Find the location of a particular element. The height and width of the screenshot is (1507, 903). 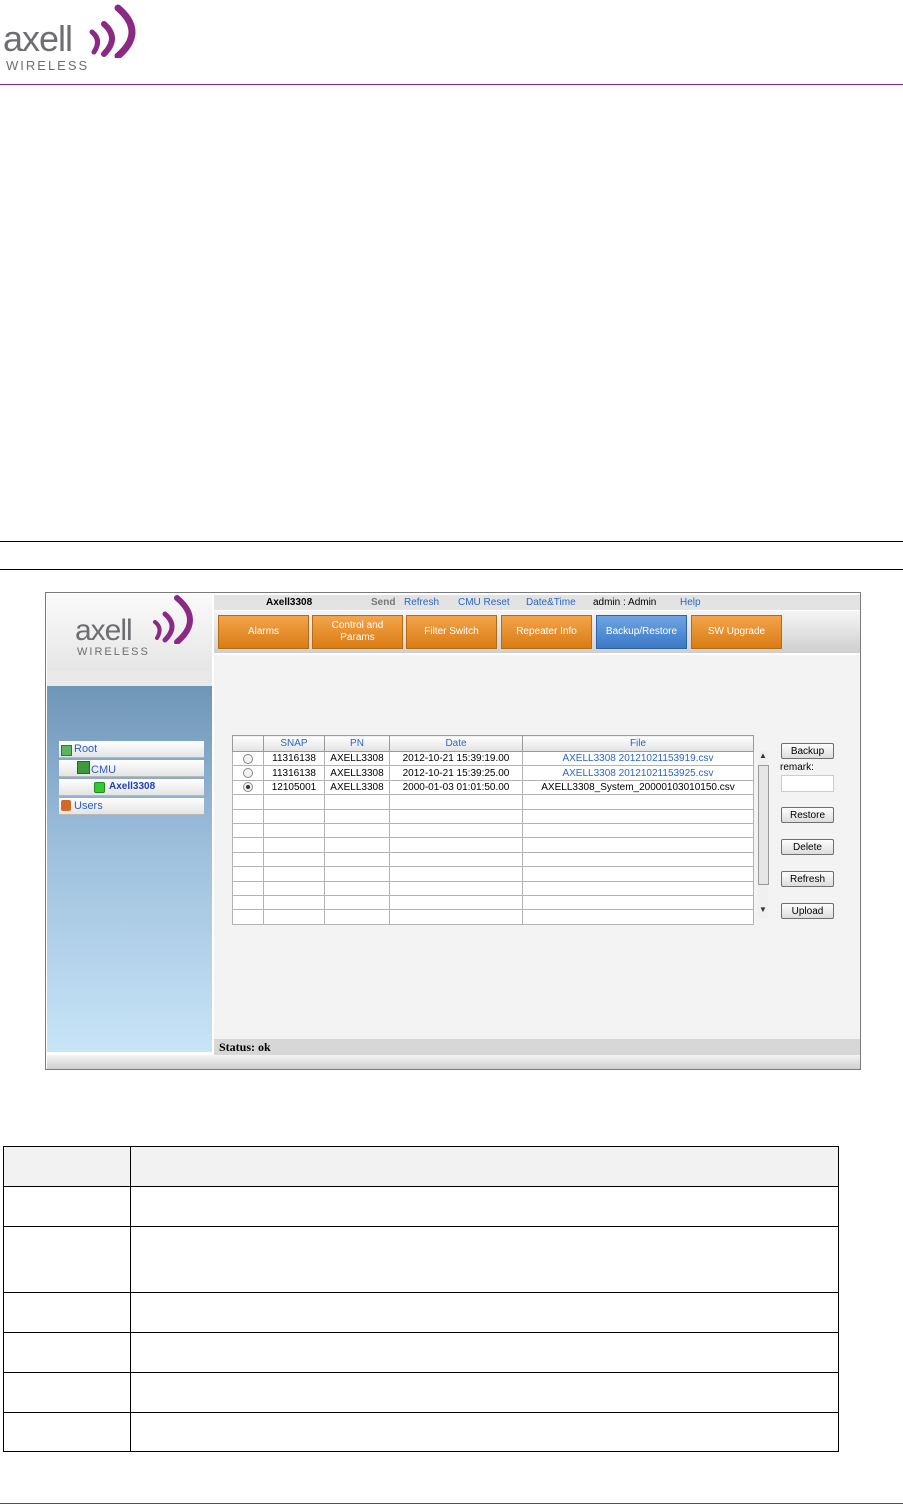

tree-item-label: CMU is located at coordinates (103, 770).